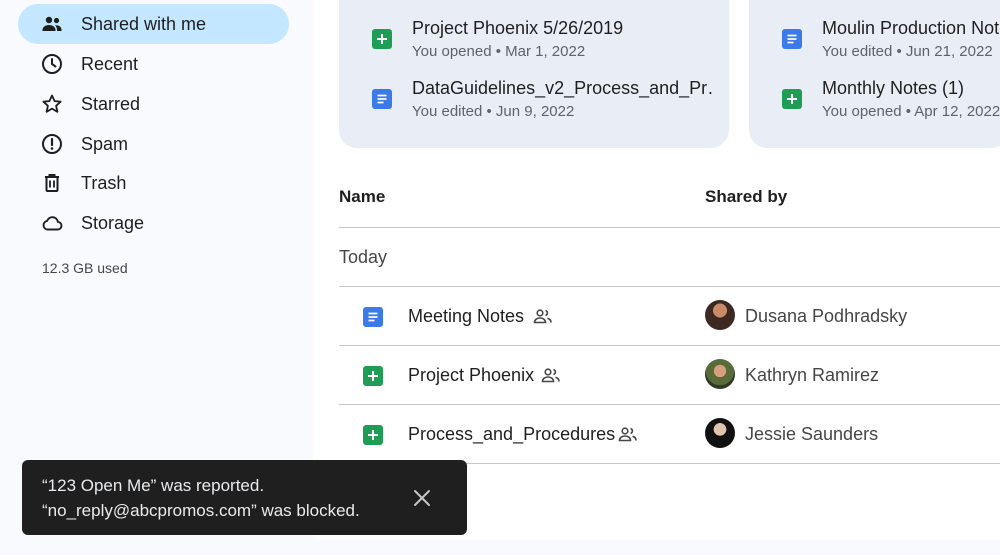 This screenshot has height=555, width=1000. Describe the element at coordinates (911, 28) in the screenshot. I see `suggested-file-title: Moulin Production Notes` at that location.